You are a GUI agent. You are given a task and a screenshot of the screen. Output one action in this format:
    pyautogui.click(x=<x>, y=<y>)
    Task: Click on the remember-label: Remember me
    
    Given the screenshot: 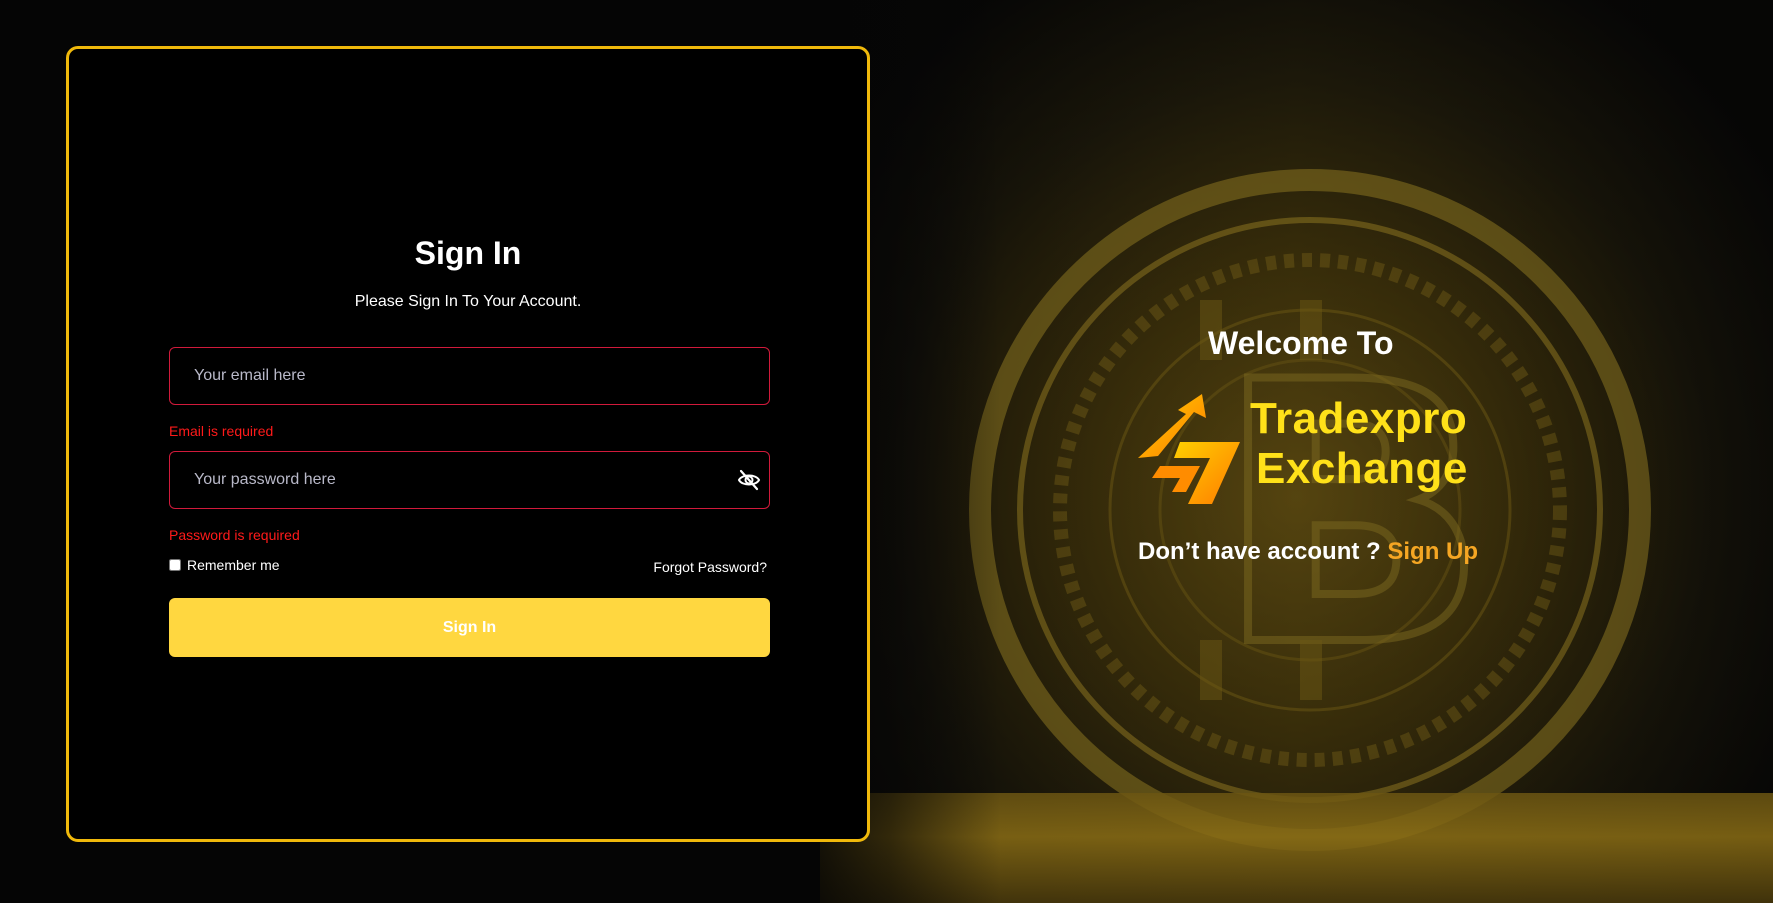 What is the action you would take?
    pyautogui.click(x=233, y=565)
    